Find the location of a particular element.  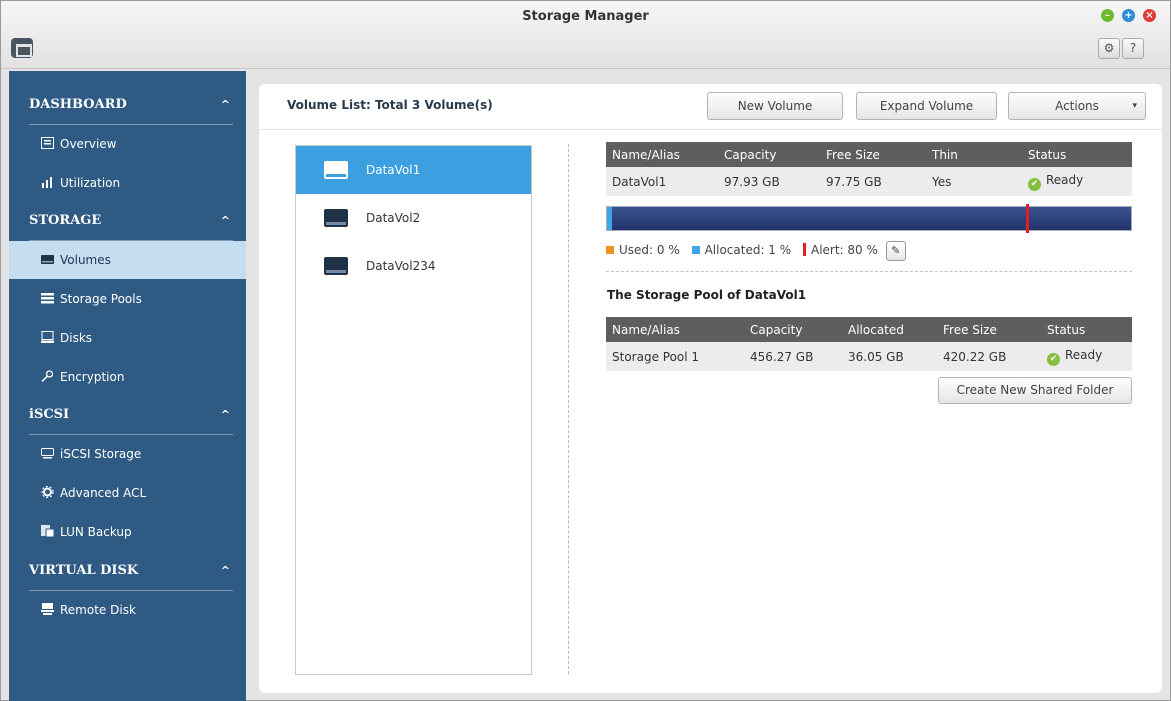

app-menu-icon is located at coordinates (22, 48).